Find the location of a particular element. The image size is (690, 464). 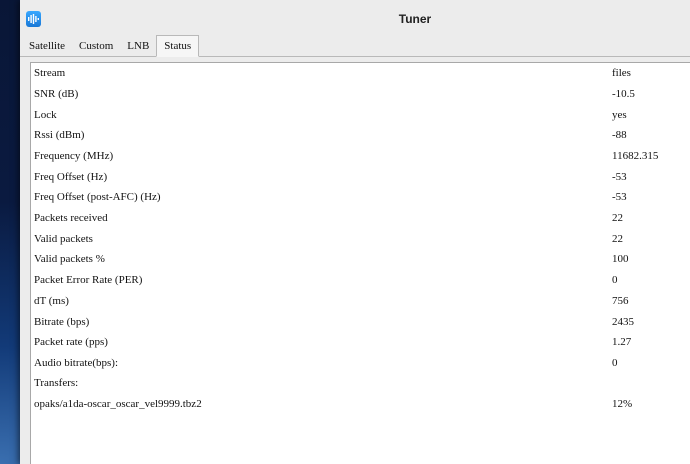

status-row: Packet Error Rate (PER) 0 is located at coordinates (360, 281).